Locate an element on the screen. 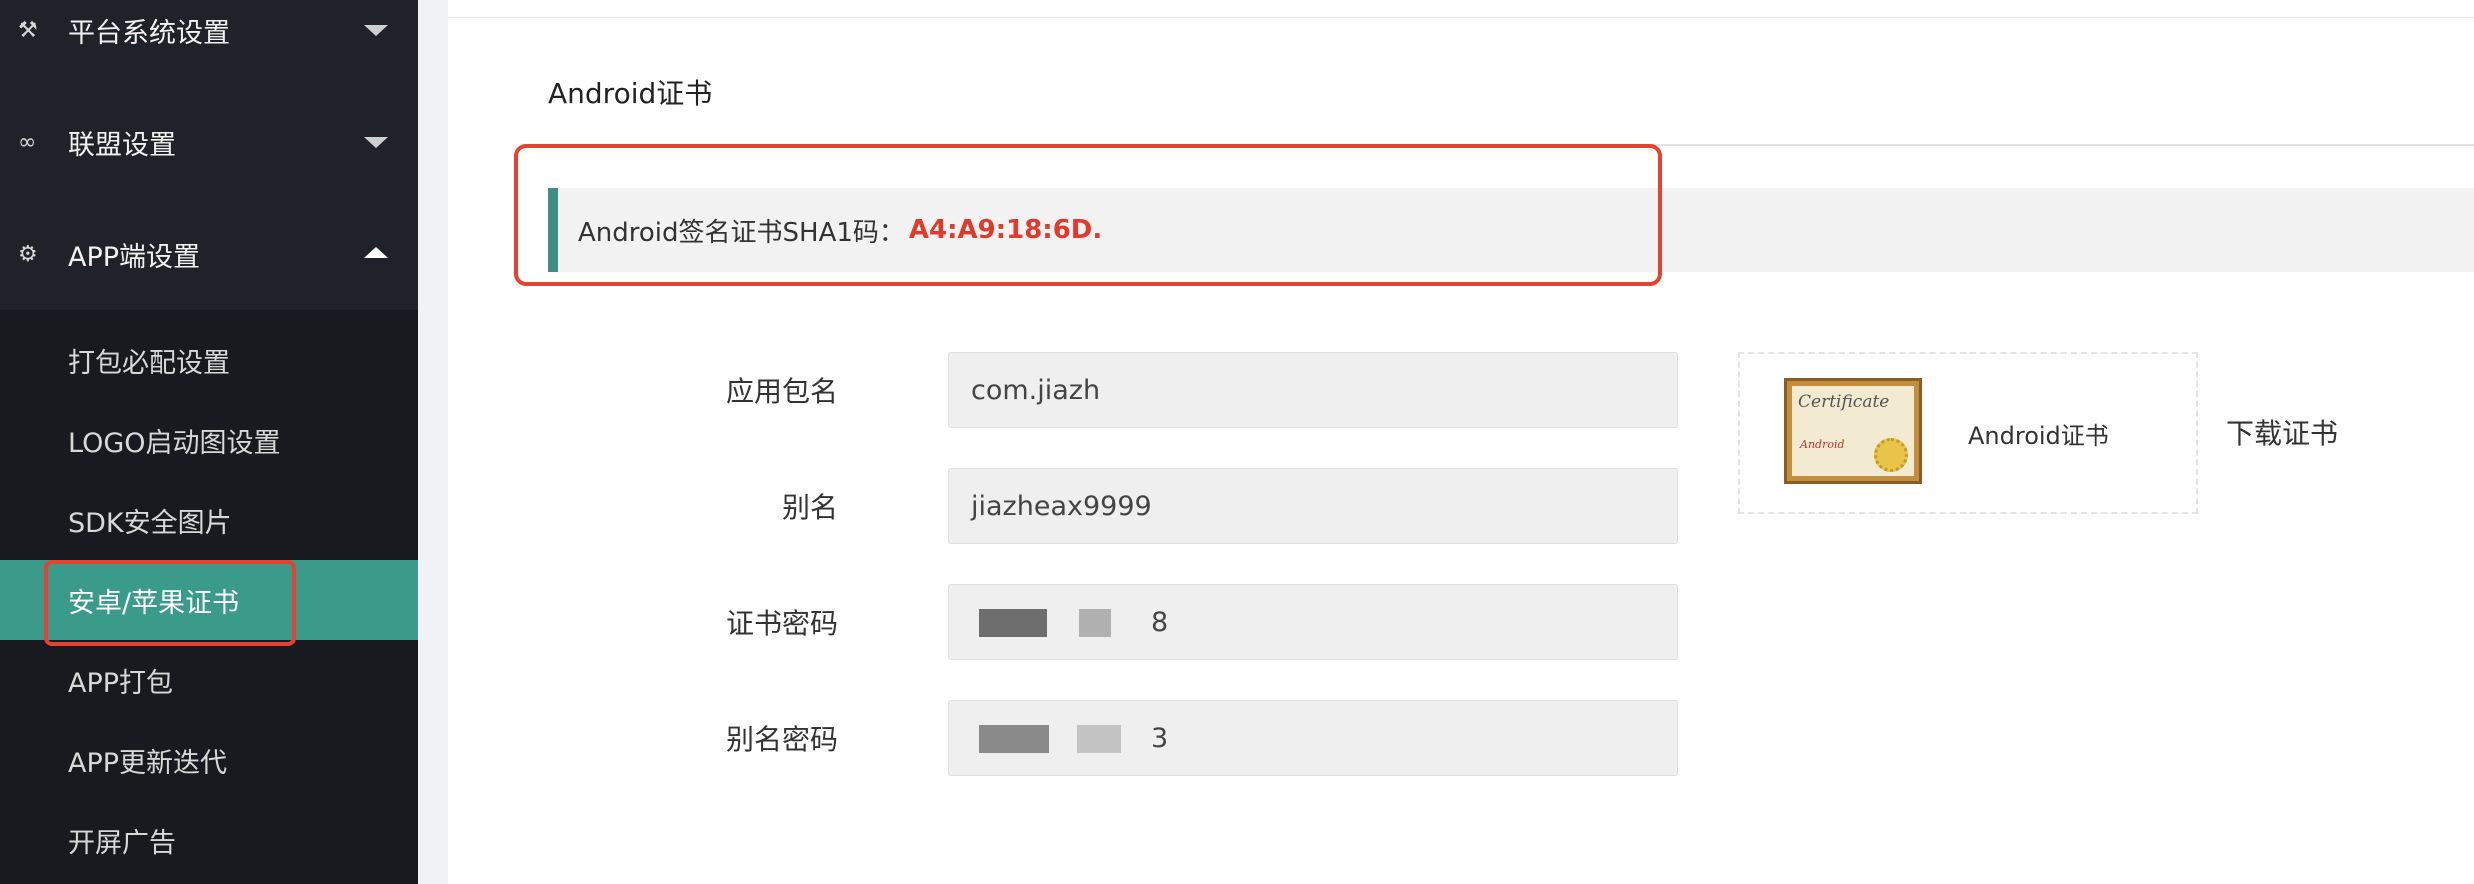 This screenshot has width=2474, height=884. sidebar-item-splash-ad: 开屏广告 is located at coordinates (209, 840).